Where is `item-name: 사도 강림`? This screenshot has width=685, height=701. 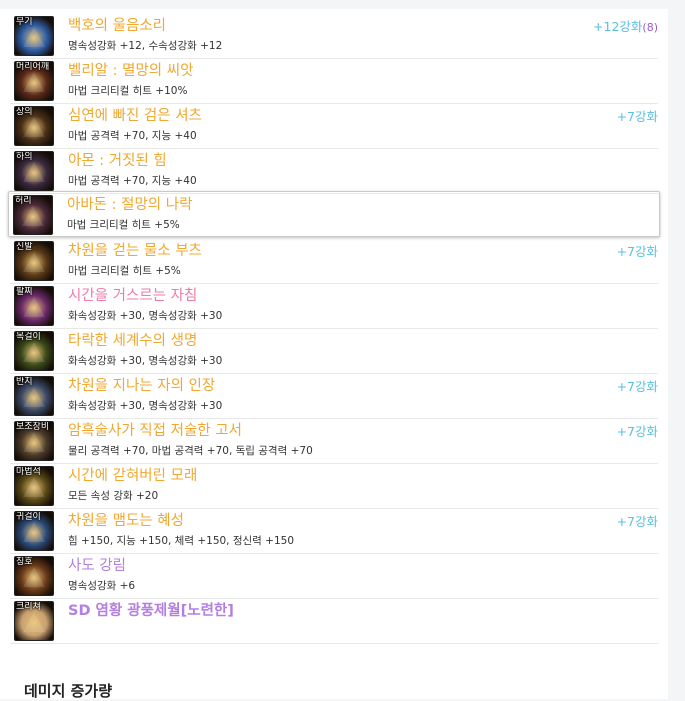
item-name: 사도 강림 is located at coordinates (97, 566).